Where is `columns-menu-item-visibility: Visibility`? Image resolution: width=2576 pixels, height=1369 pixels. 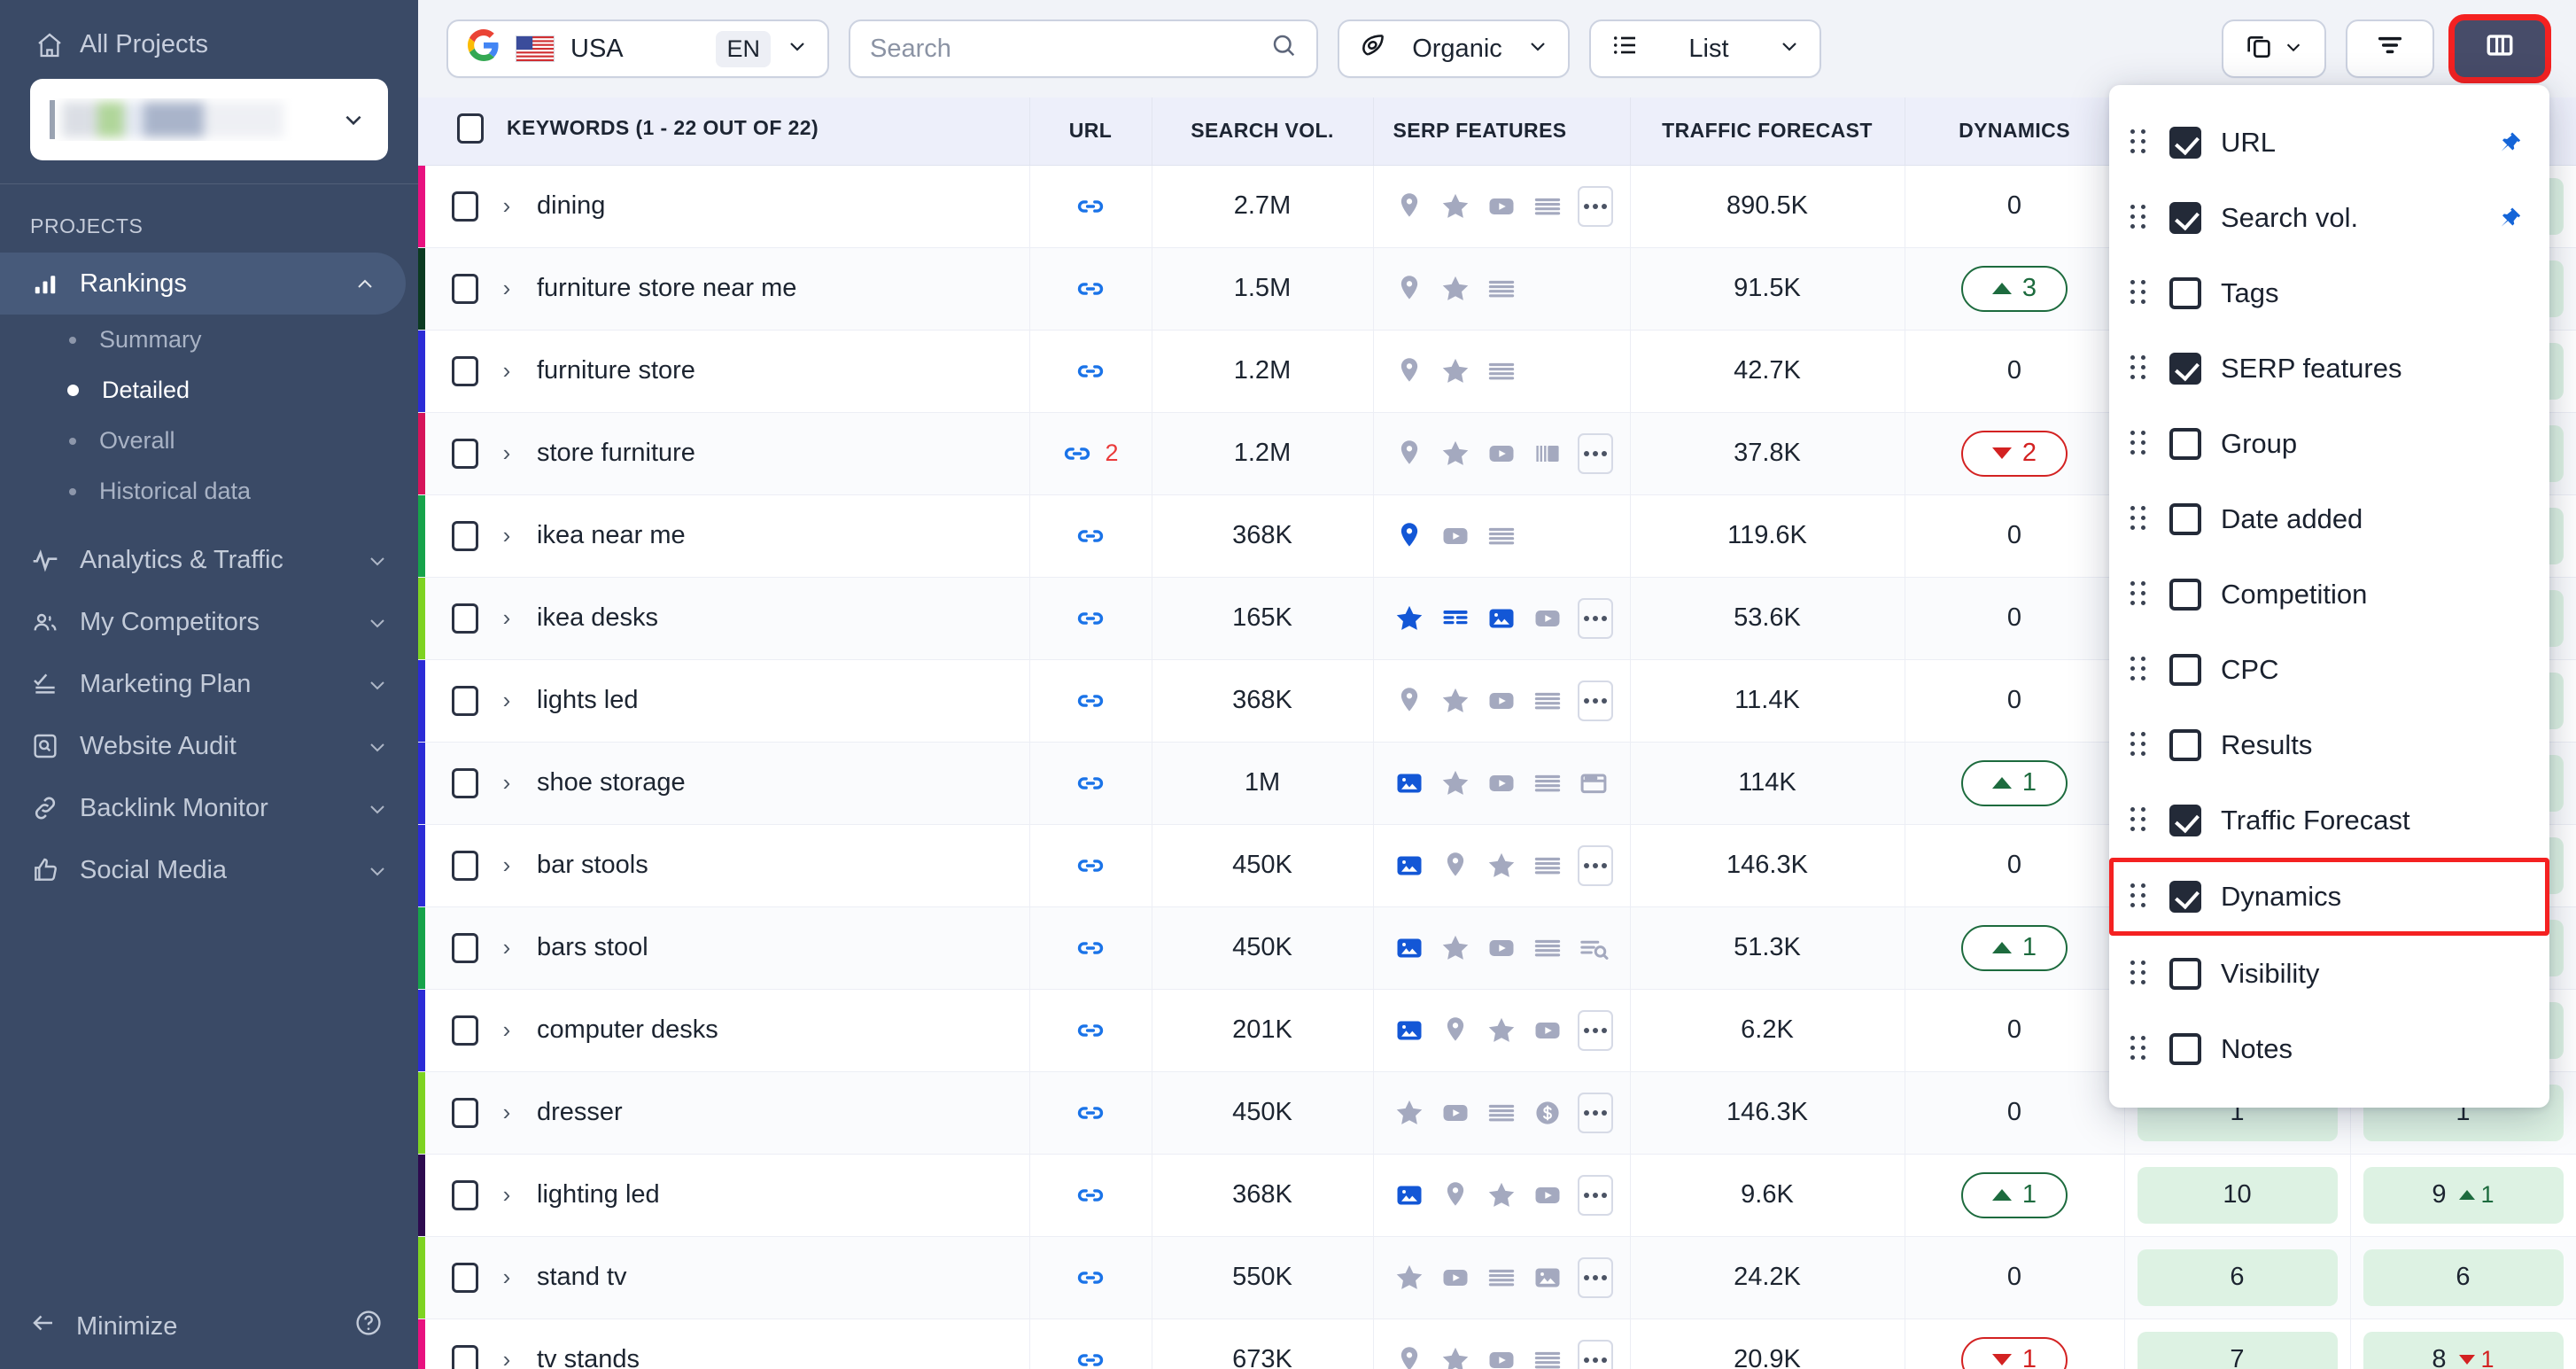 columns-menu-item-visibility: Visibility is located at coordinates (2329, 973).